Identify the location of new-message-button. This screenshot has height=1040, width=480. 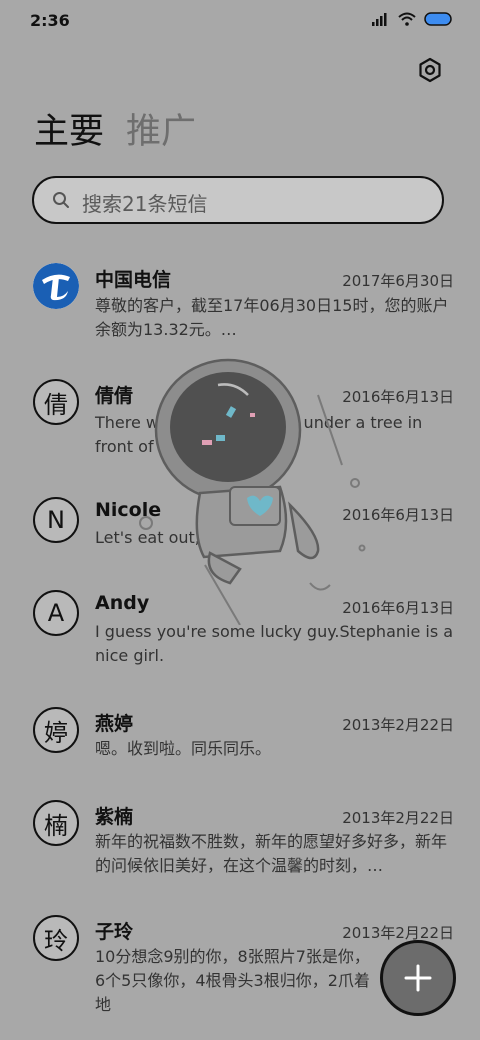
(418, 978).